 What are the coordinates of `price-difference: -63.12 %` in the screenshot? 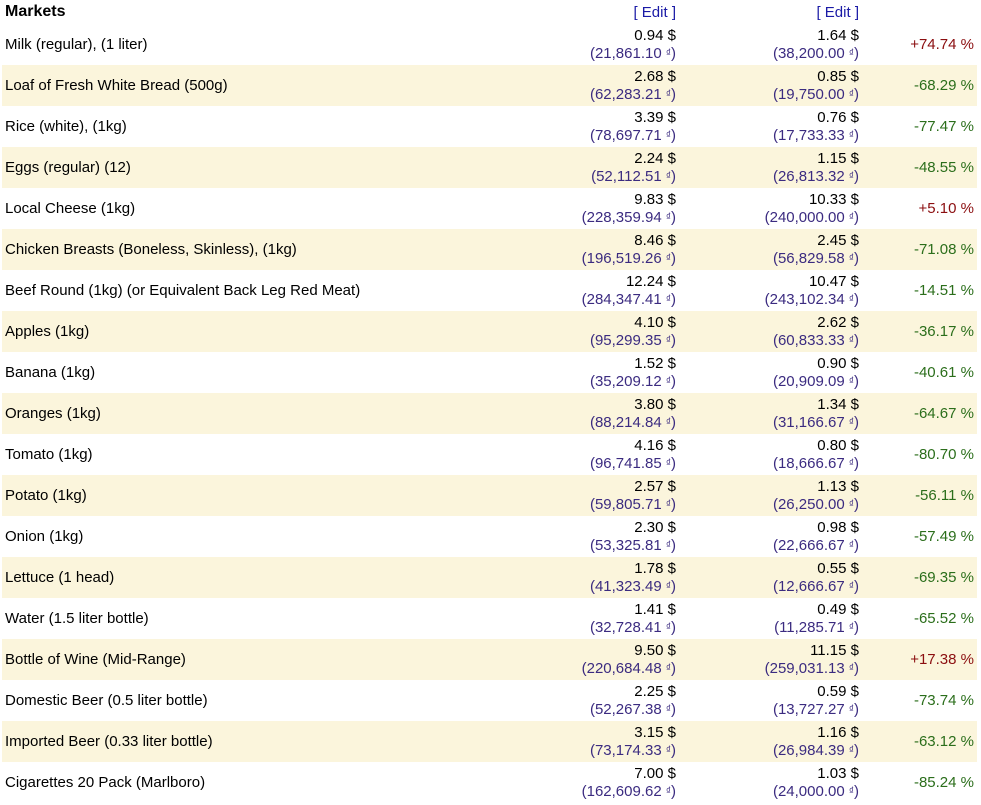 It's located at (919, 741).